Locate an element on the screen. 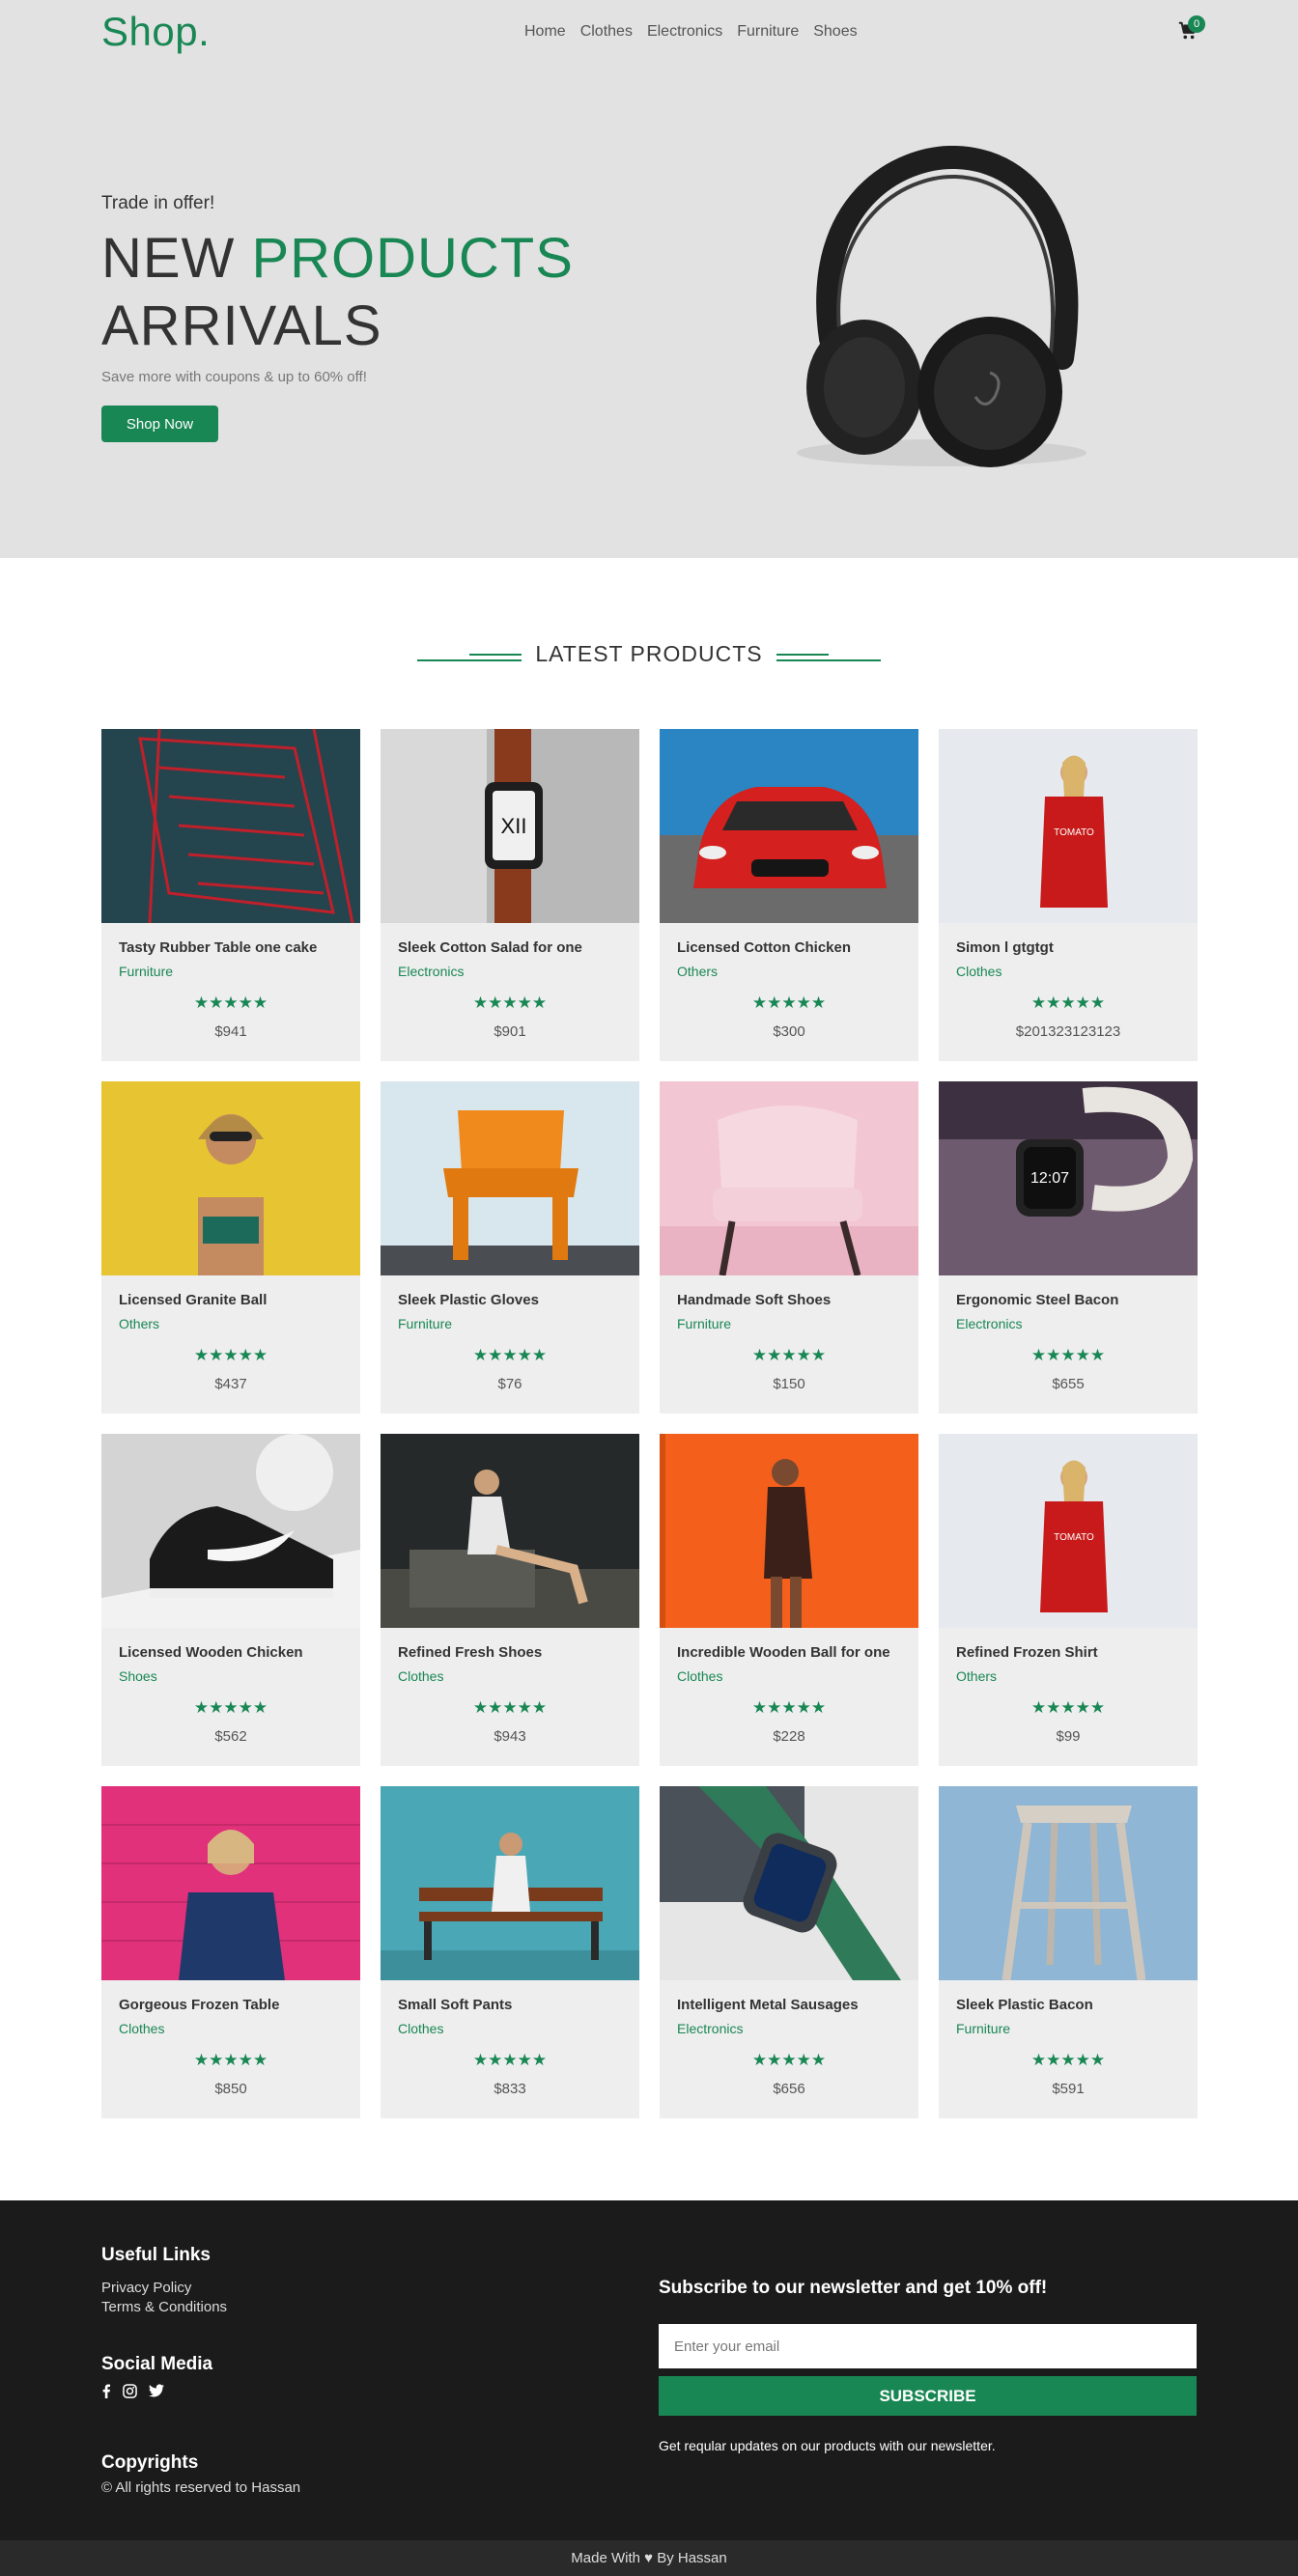 The width and height of the screenshot is (1298, 2576). cart-count-badge: 0 is located at coordinates (1196, 24).